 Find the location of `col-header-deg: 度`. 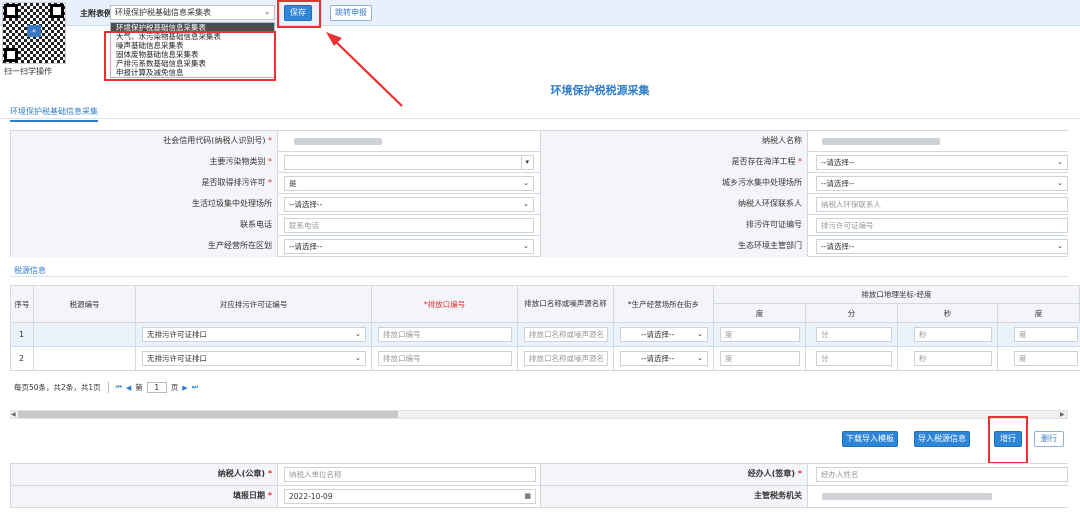

col-header-deg: 度 is located at coordinates (760, 313).